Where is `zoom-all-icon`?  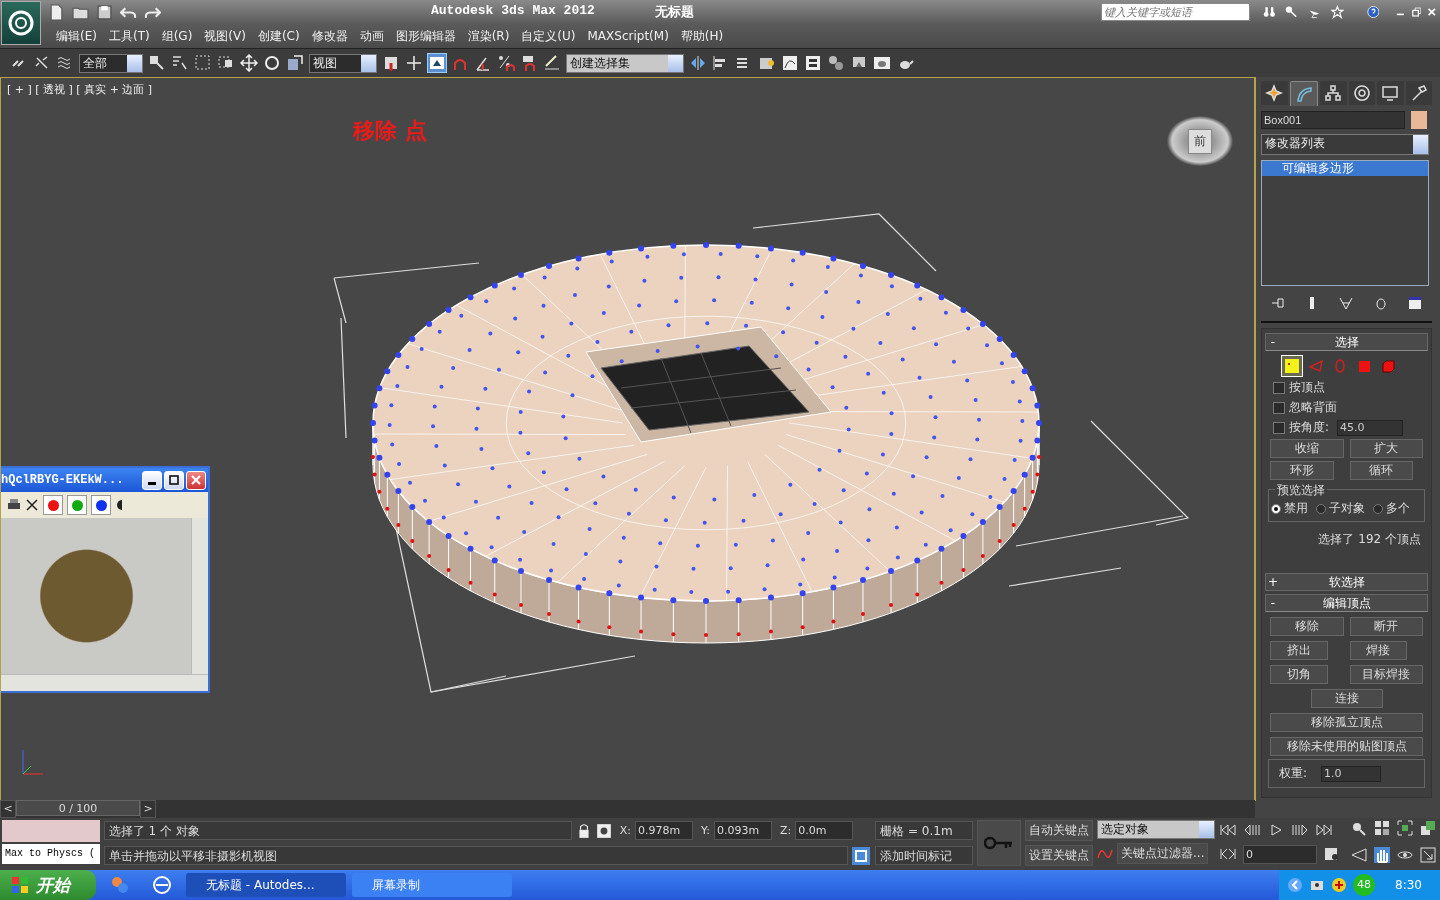 zoom-all-icon is located at coordinates (1382, 828).